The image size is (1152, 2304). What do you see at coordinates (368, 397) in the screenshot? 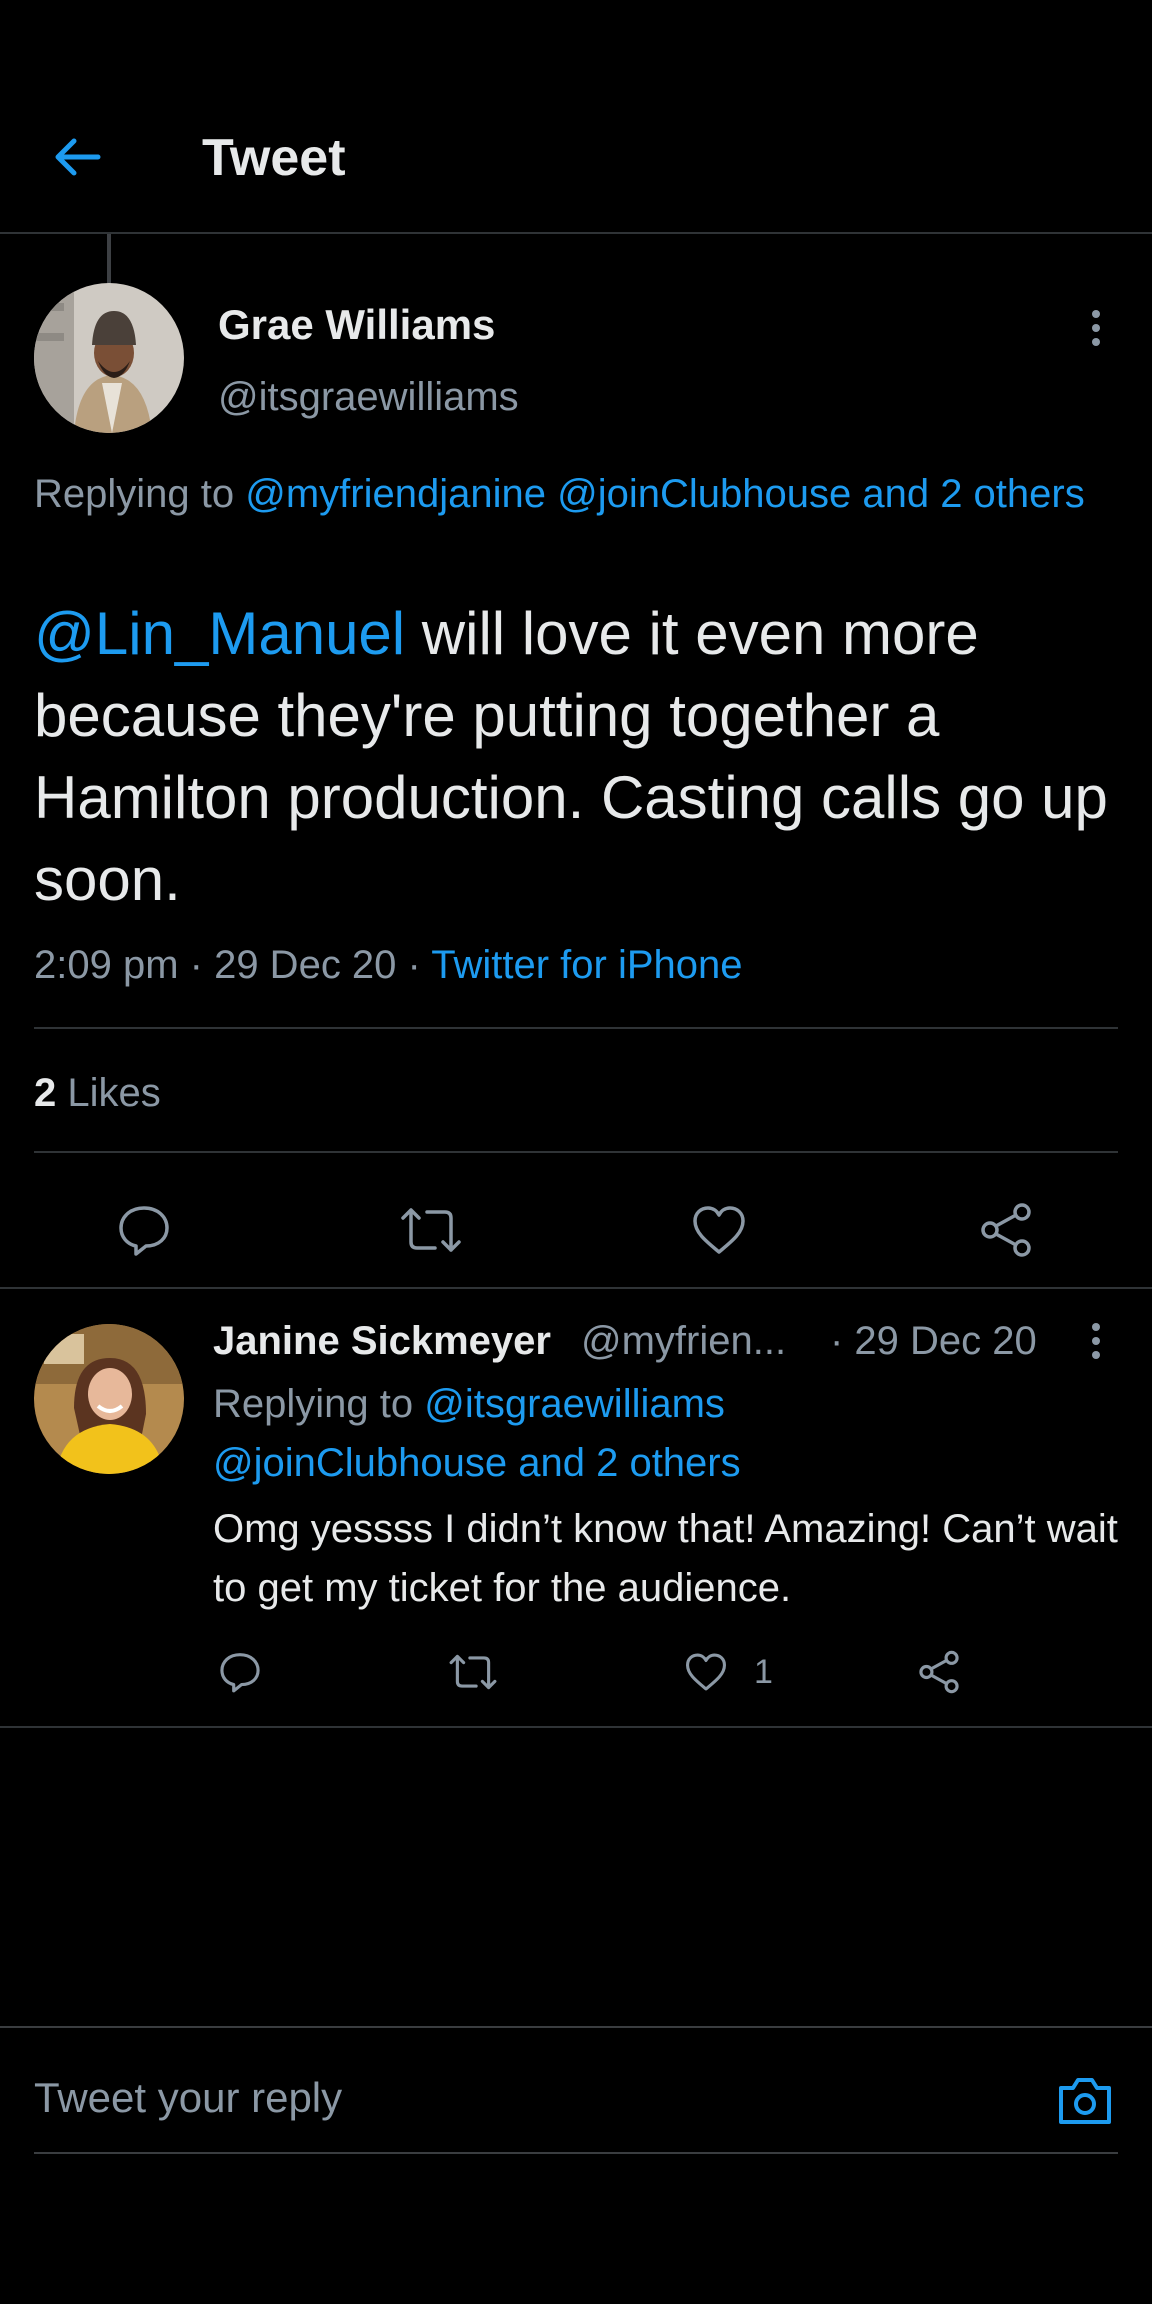
I see `author-handle: @itsgraewilliams` at bounding box center [368, 397].